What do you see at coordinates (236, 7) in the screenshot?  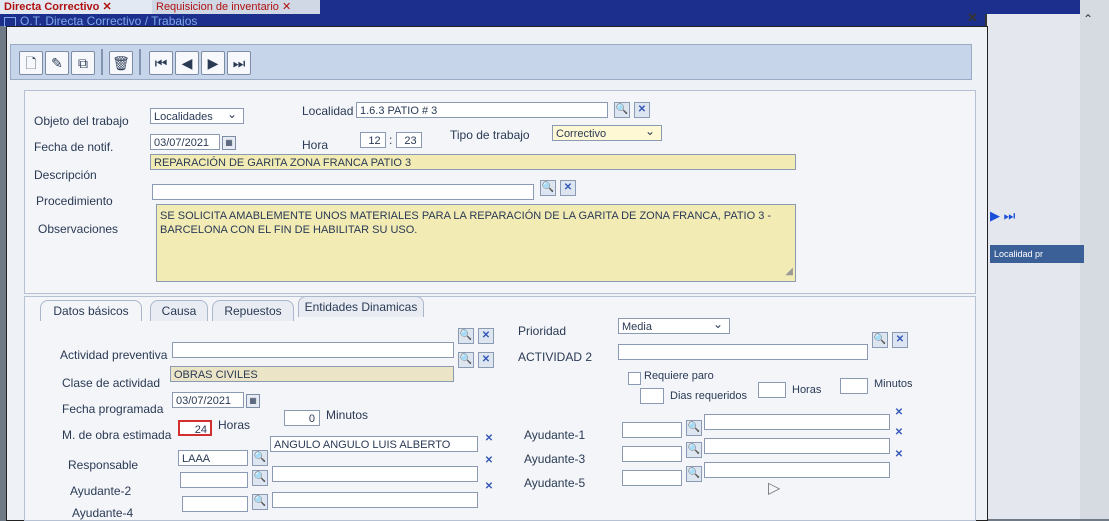 I see `tab-requisicion-inventario: Requisicion de inventario ✕` at bounding box center [236, 7].